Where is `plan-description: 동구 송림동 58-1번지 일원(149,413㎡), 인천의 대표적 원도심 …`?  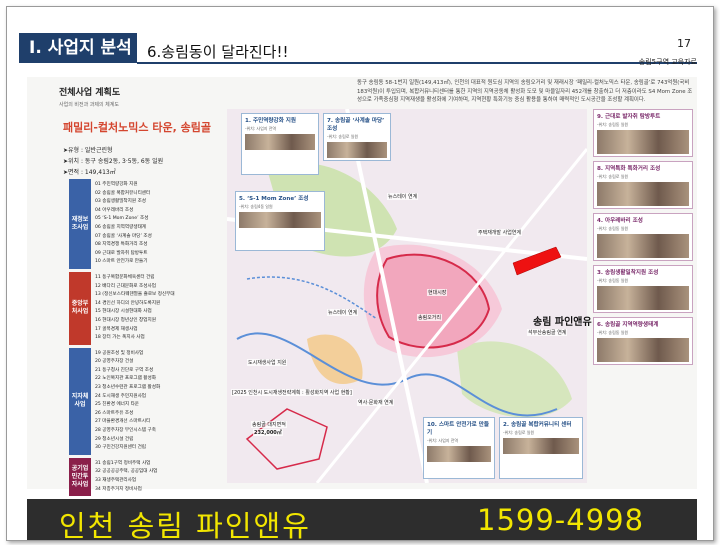 plan-description: 동구 송림동 58-1번지 일원(149,413㎡), 인천의 대표적 원도심 … is located at coordinates (525, 92).